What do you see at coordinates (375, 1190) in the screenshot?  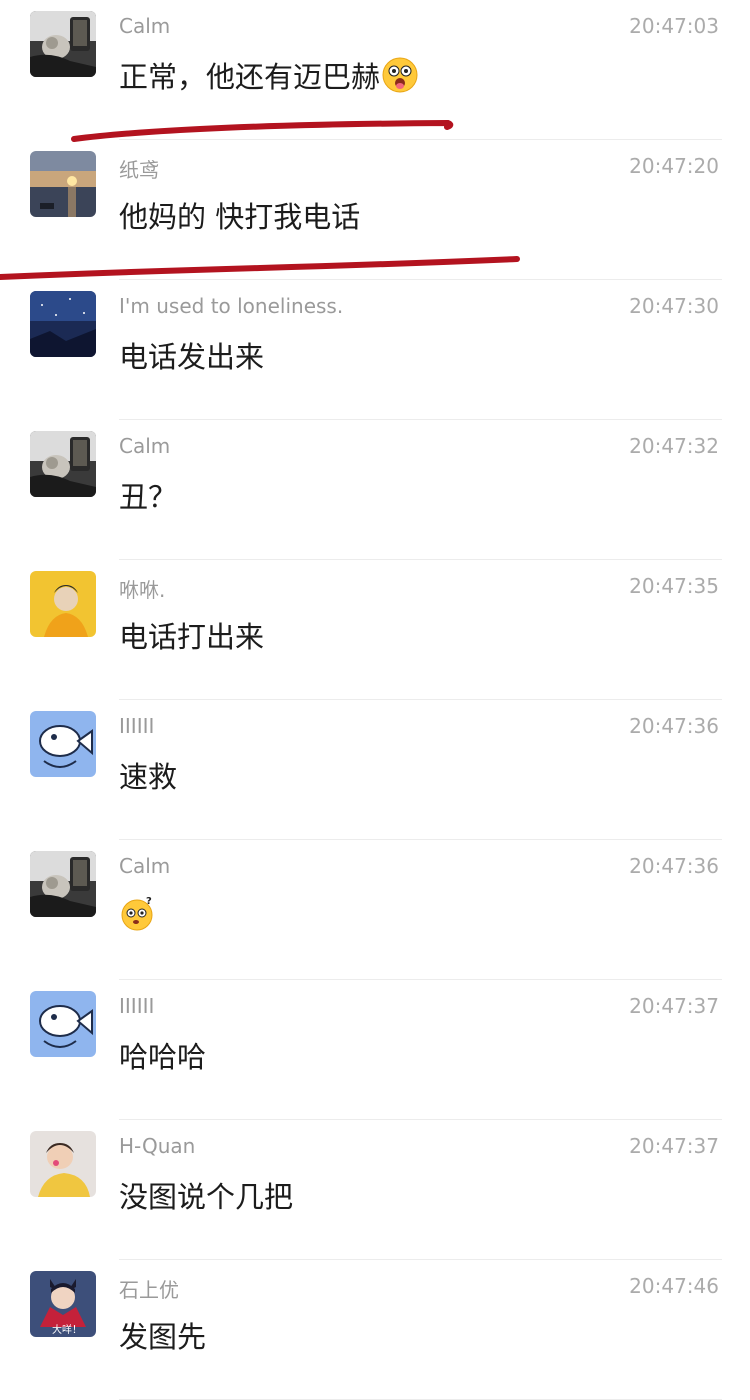 I see `message-row: H-Quan 20:47:37 没图说个几把` at bounding box center [375, 1190].